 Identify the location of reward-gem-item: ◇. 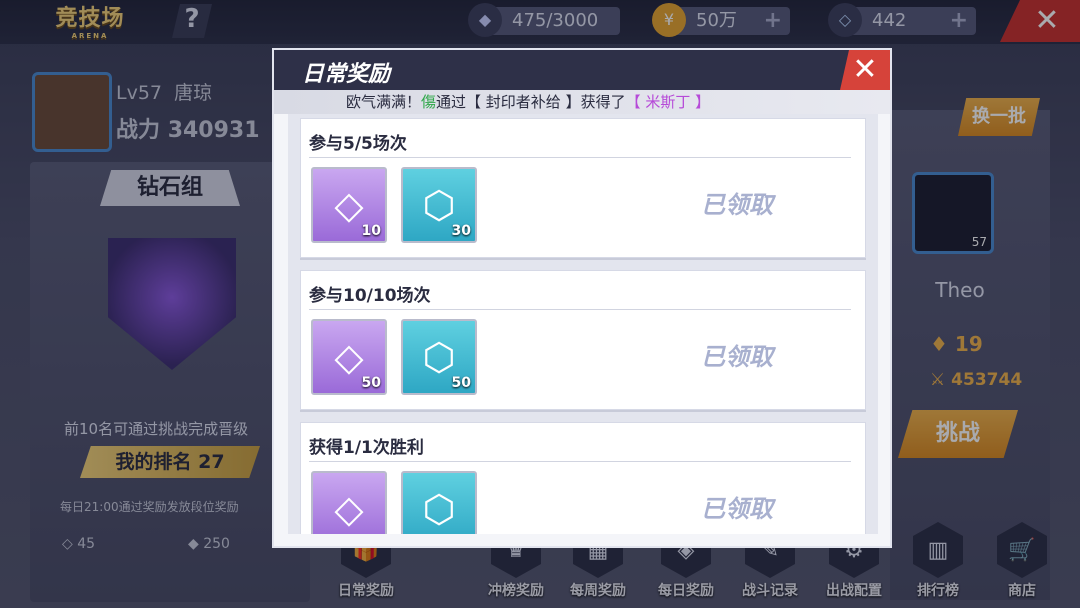
(349, 502).